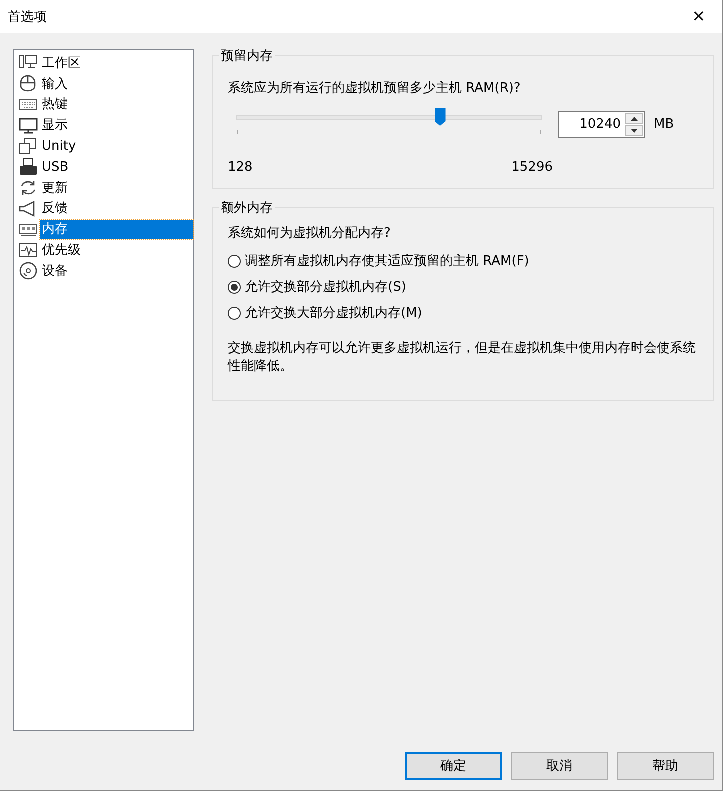  What do you see at coordinates (247, 56) in the screenshot?
I see `group-title: 预留内存` at bounding box center [247, 56].